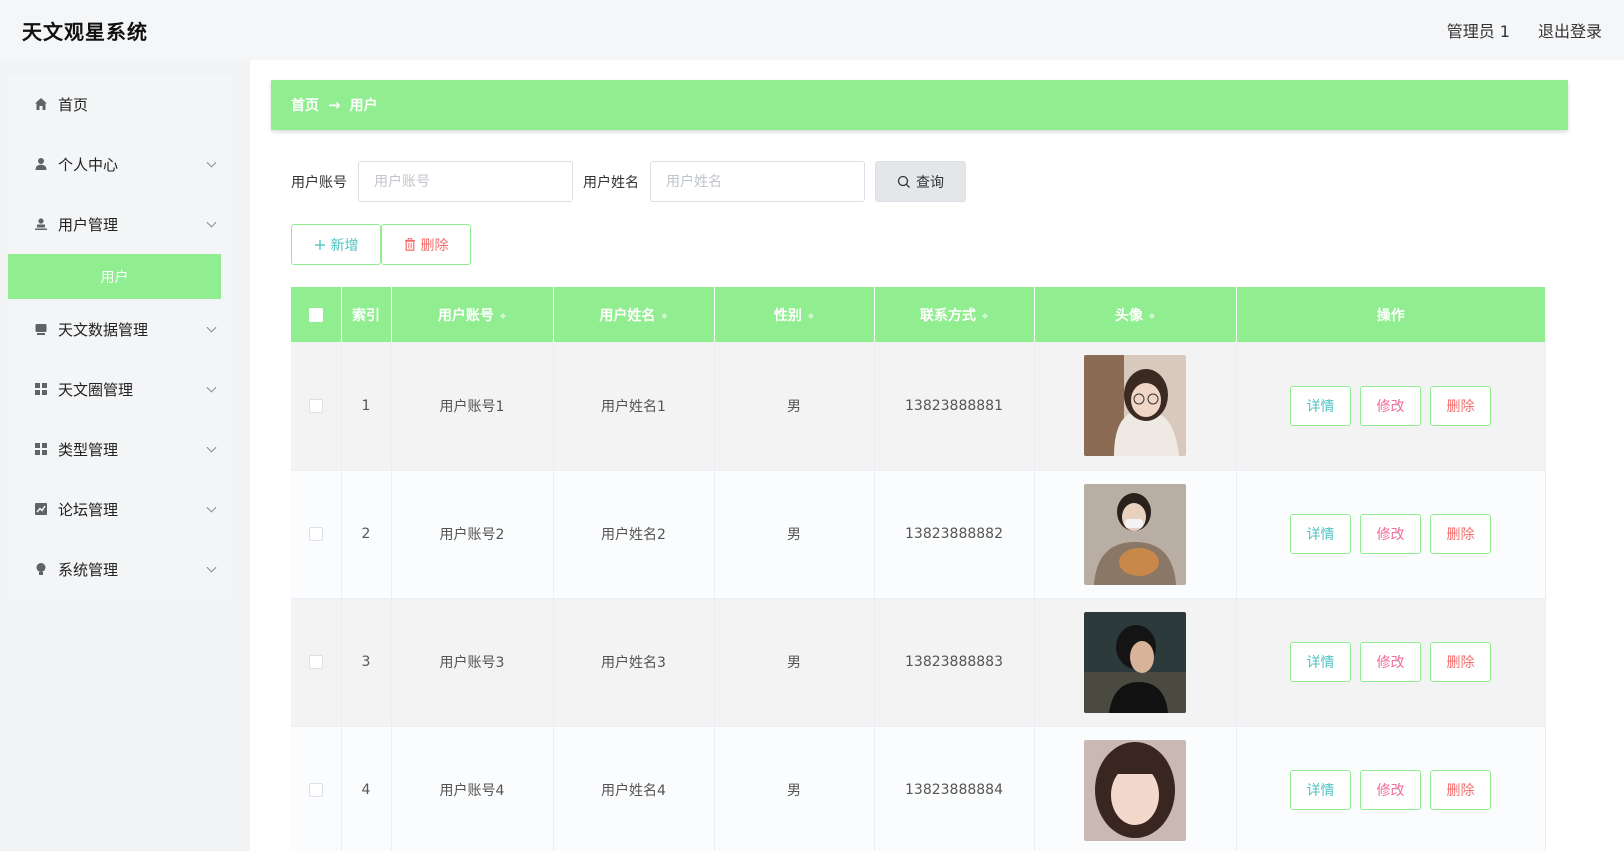 The width and height of the screenshot is (1624, 851). I want to click on cell-index: 3, so click(366, 662).